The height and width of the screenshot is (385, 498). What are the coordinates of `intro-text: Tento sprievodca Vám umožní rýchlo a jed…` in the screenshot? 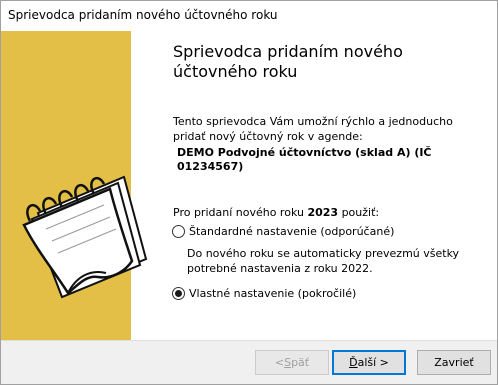 It's located at (313, 129).